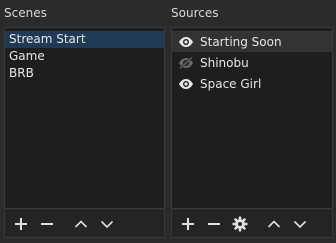 The height and width of the screenshot is (243, 336). I want to click on scene-item-game: Game, so click(84, 56).